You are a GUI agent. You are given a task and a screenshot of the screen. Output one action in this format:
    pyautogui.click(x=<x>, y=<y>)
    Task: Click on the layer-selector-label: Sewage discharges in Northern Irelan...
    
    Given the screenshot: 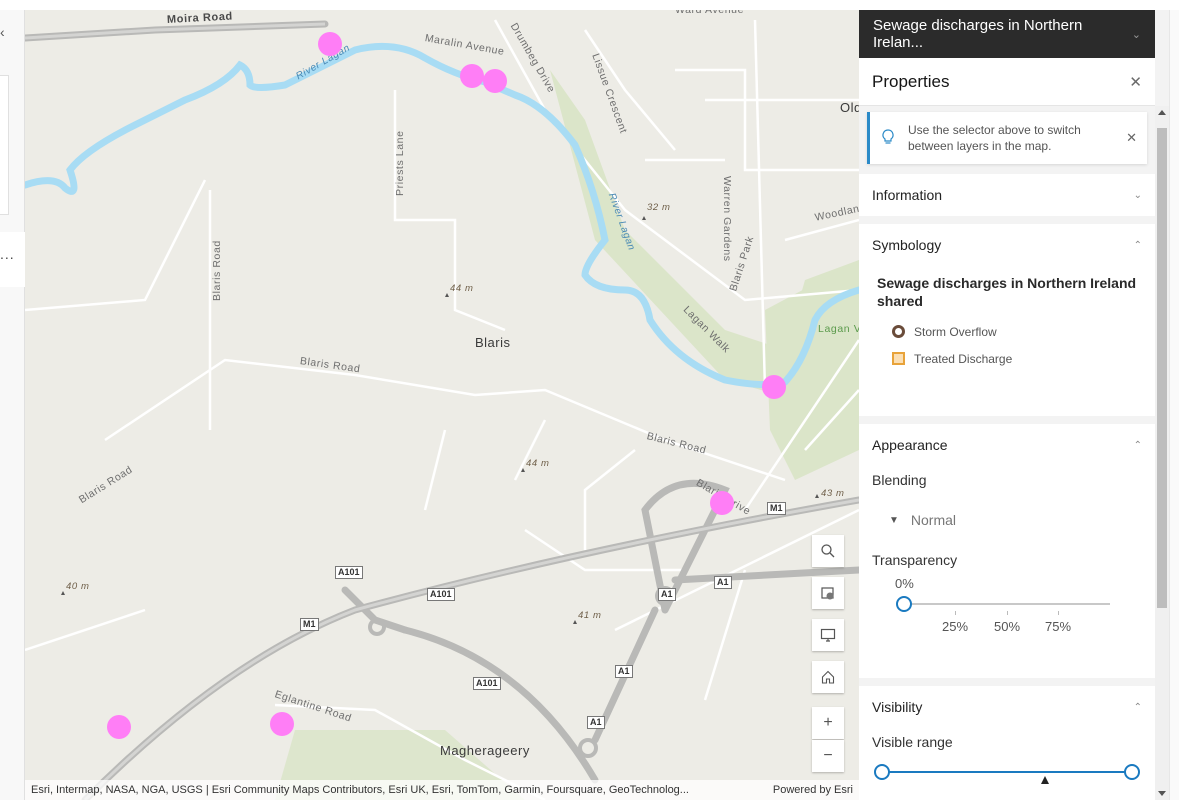 What is the action you would take?
    pyautogui.click(x=978, y=34)
    